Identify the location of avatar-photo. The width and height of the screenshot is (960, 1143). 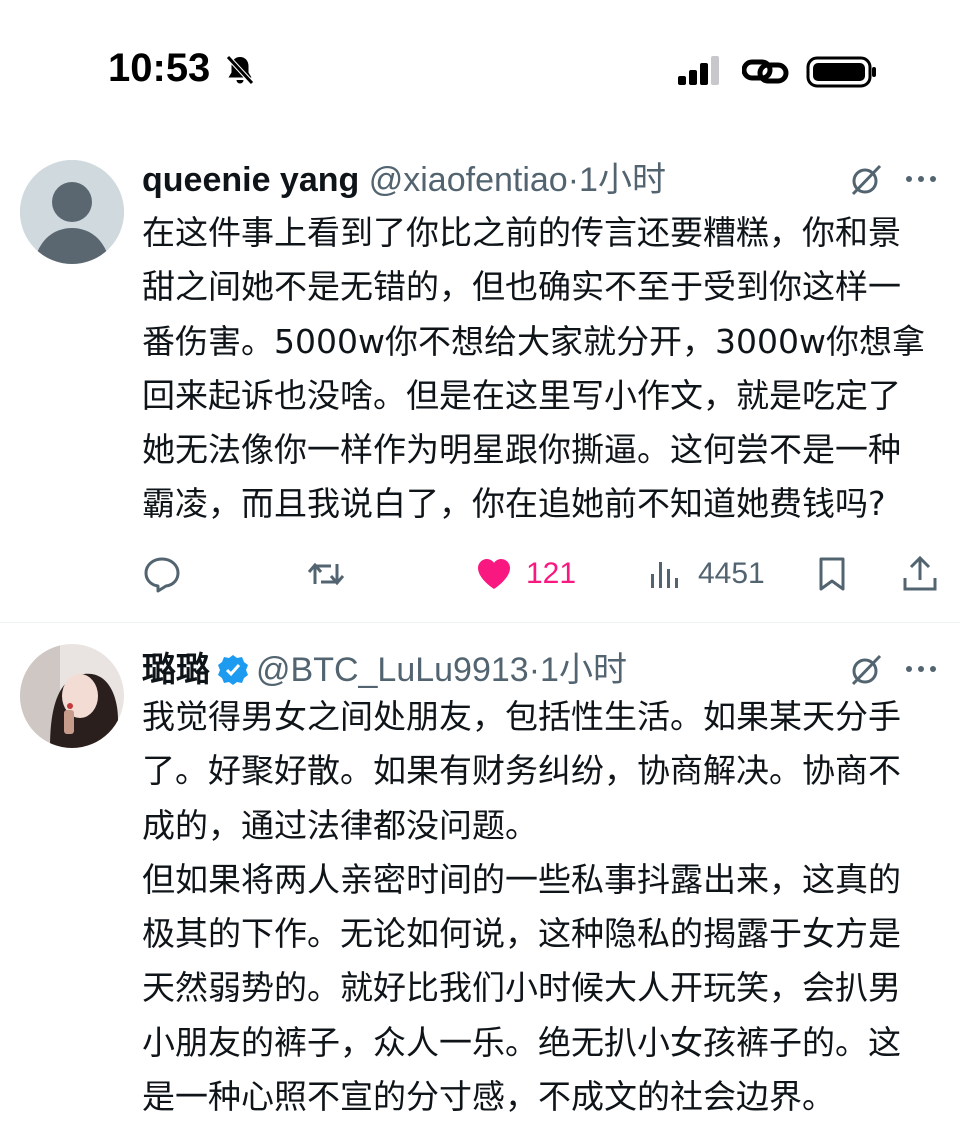
(72, 696).